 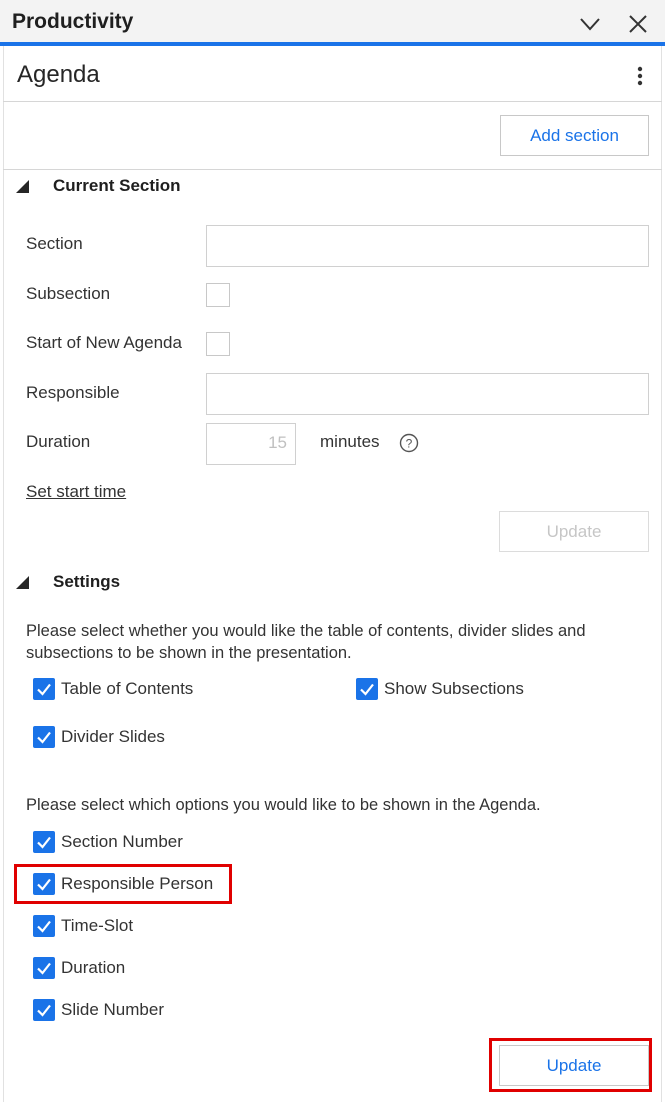 What do you see at coordinates (76, 492) in the screenshot?
I see `set-start-time-link: Set start time` at bounding box center [76, 492].